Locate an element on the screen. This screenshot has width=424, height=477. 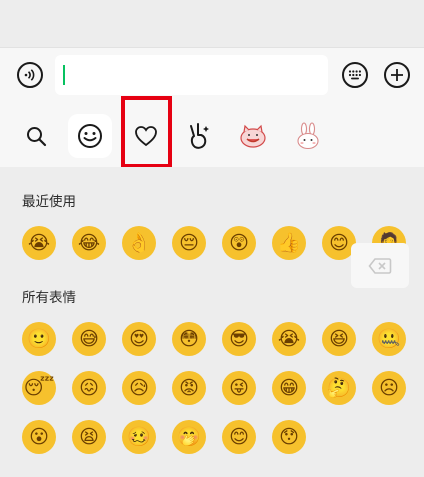
emoji-item: 😥 is located at coordinates (139, 388).